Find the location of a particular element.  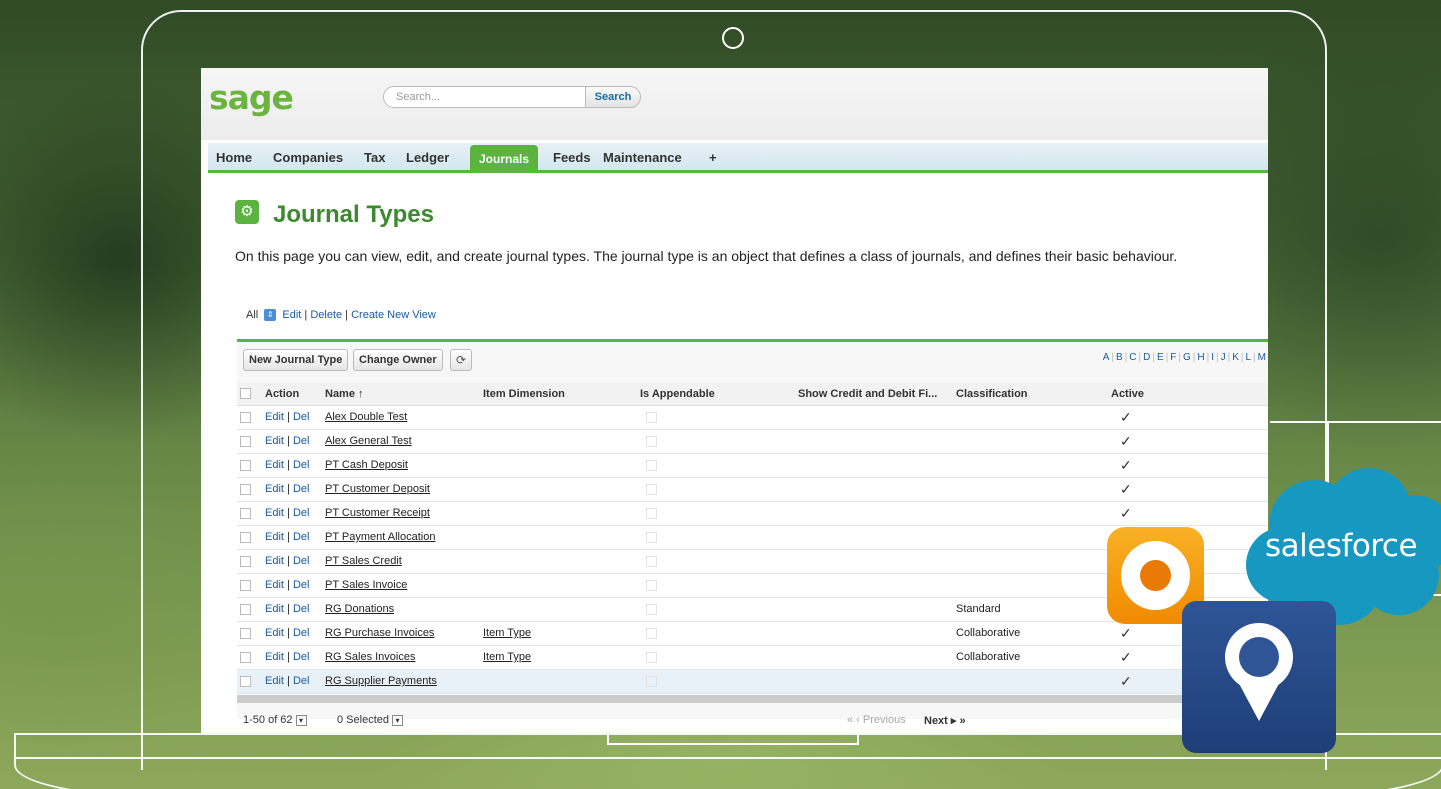

column-header: Name ↑ is located at coordinates (401, 394).